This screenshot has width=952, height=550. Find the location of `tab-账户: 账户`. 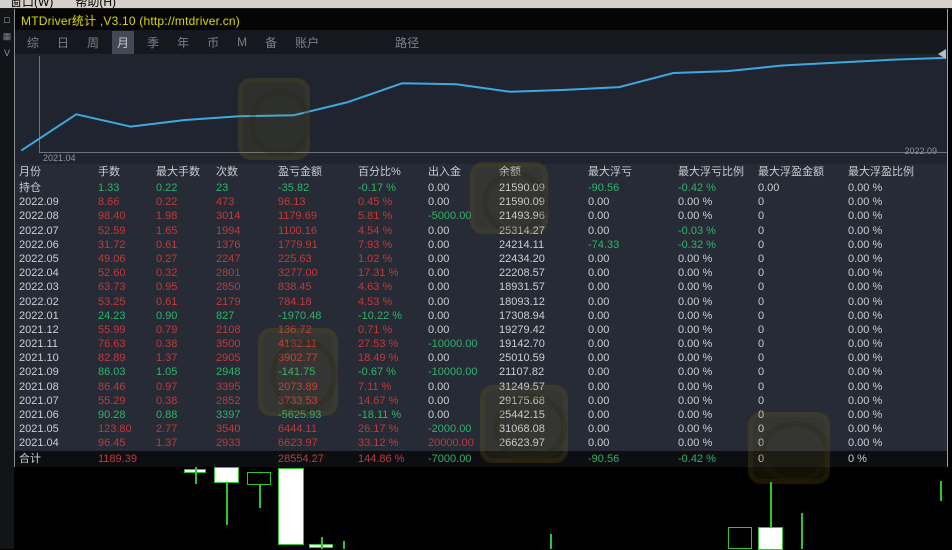

tab-账户: 账户 is located at coordinates (307, 42).